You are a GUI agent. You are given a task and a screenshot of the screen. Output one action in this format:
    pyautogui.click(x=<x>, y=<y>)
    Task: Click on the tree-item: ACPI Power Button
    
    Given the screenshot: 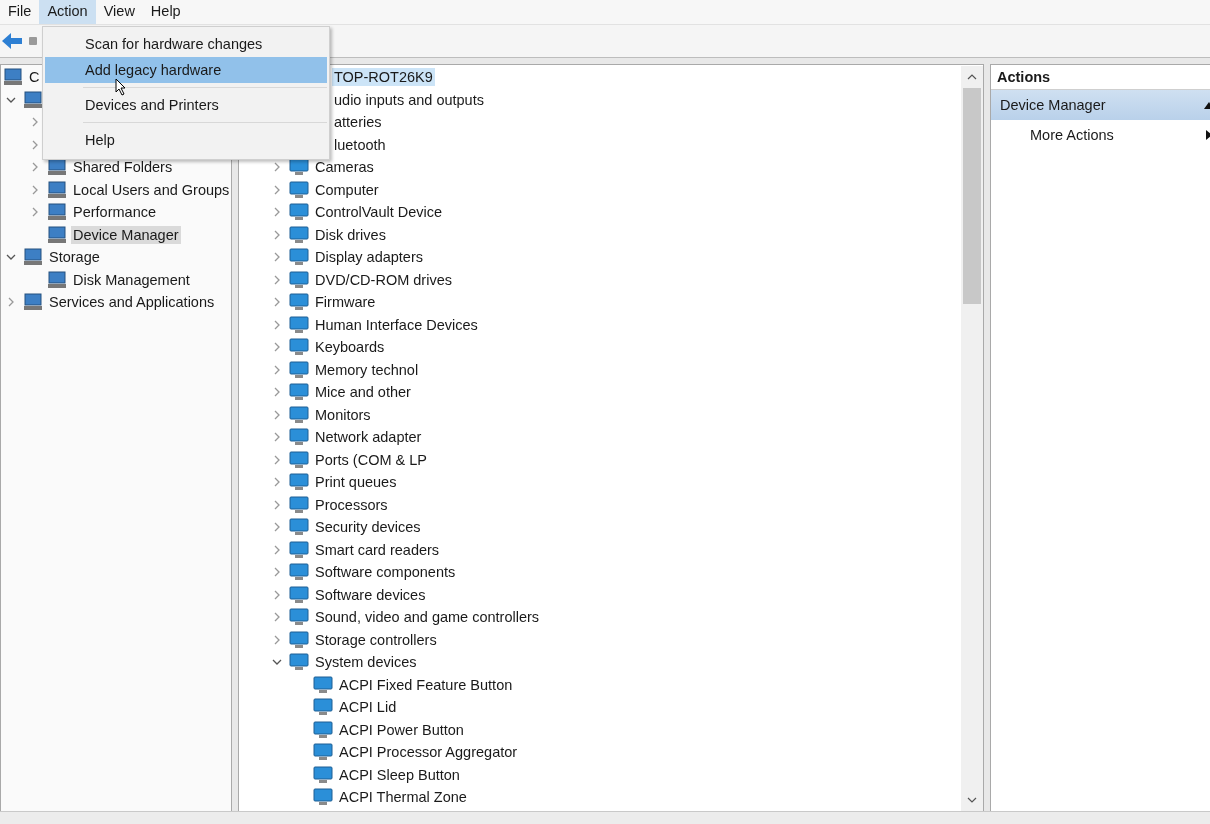 What is the action you would take?
    pyautogui.click(x=401, y=729)
    